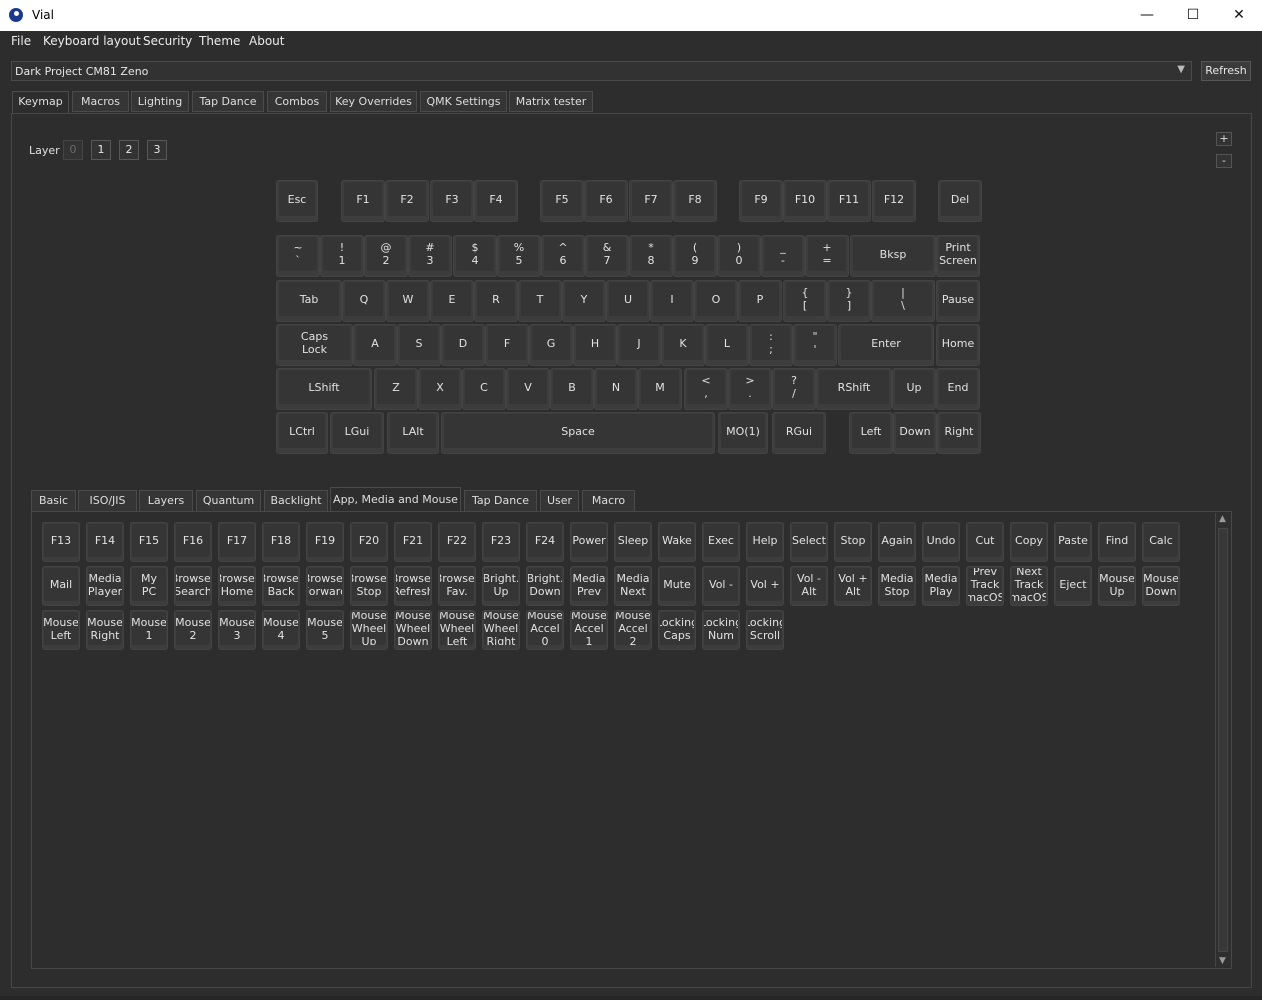 The width and height of the screenshot is (1262, 1000). Describe the element at coordinates (672, 301) in the screenshot. I see `keyboard-key: I` at that location.